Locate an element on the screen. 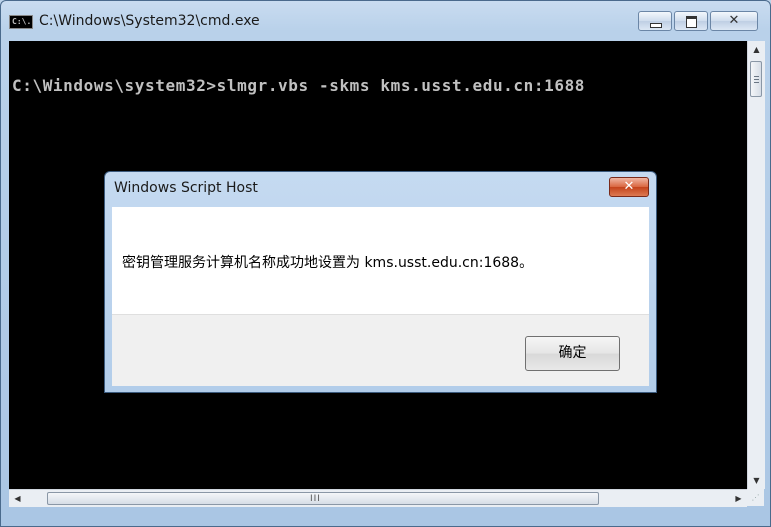 The height and width of the screenshot is (527, 771). scroll-grip-icon: III is located at coordinates (315, 499).